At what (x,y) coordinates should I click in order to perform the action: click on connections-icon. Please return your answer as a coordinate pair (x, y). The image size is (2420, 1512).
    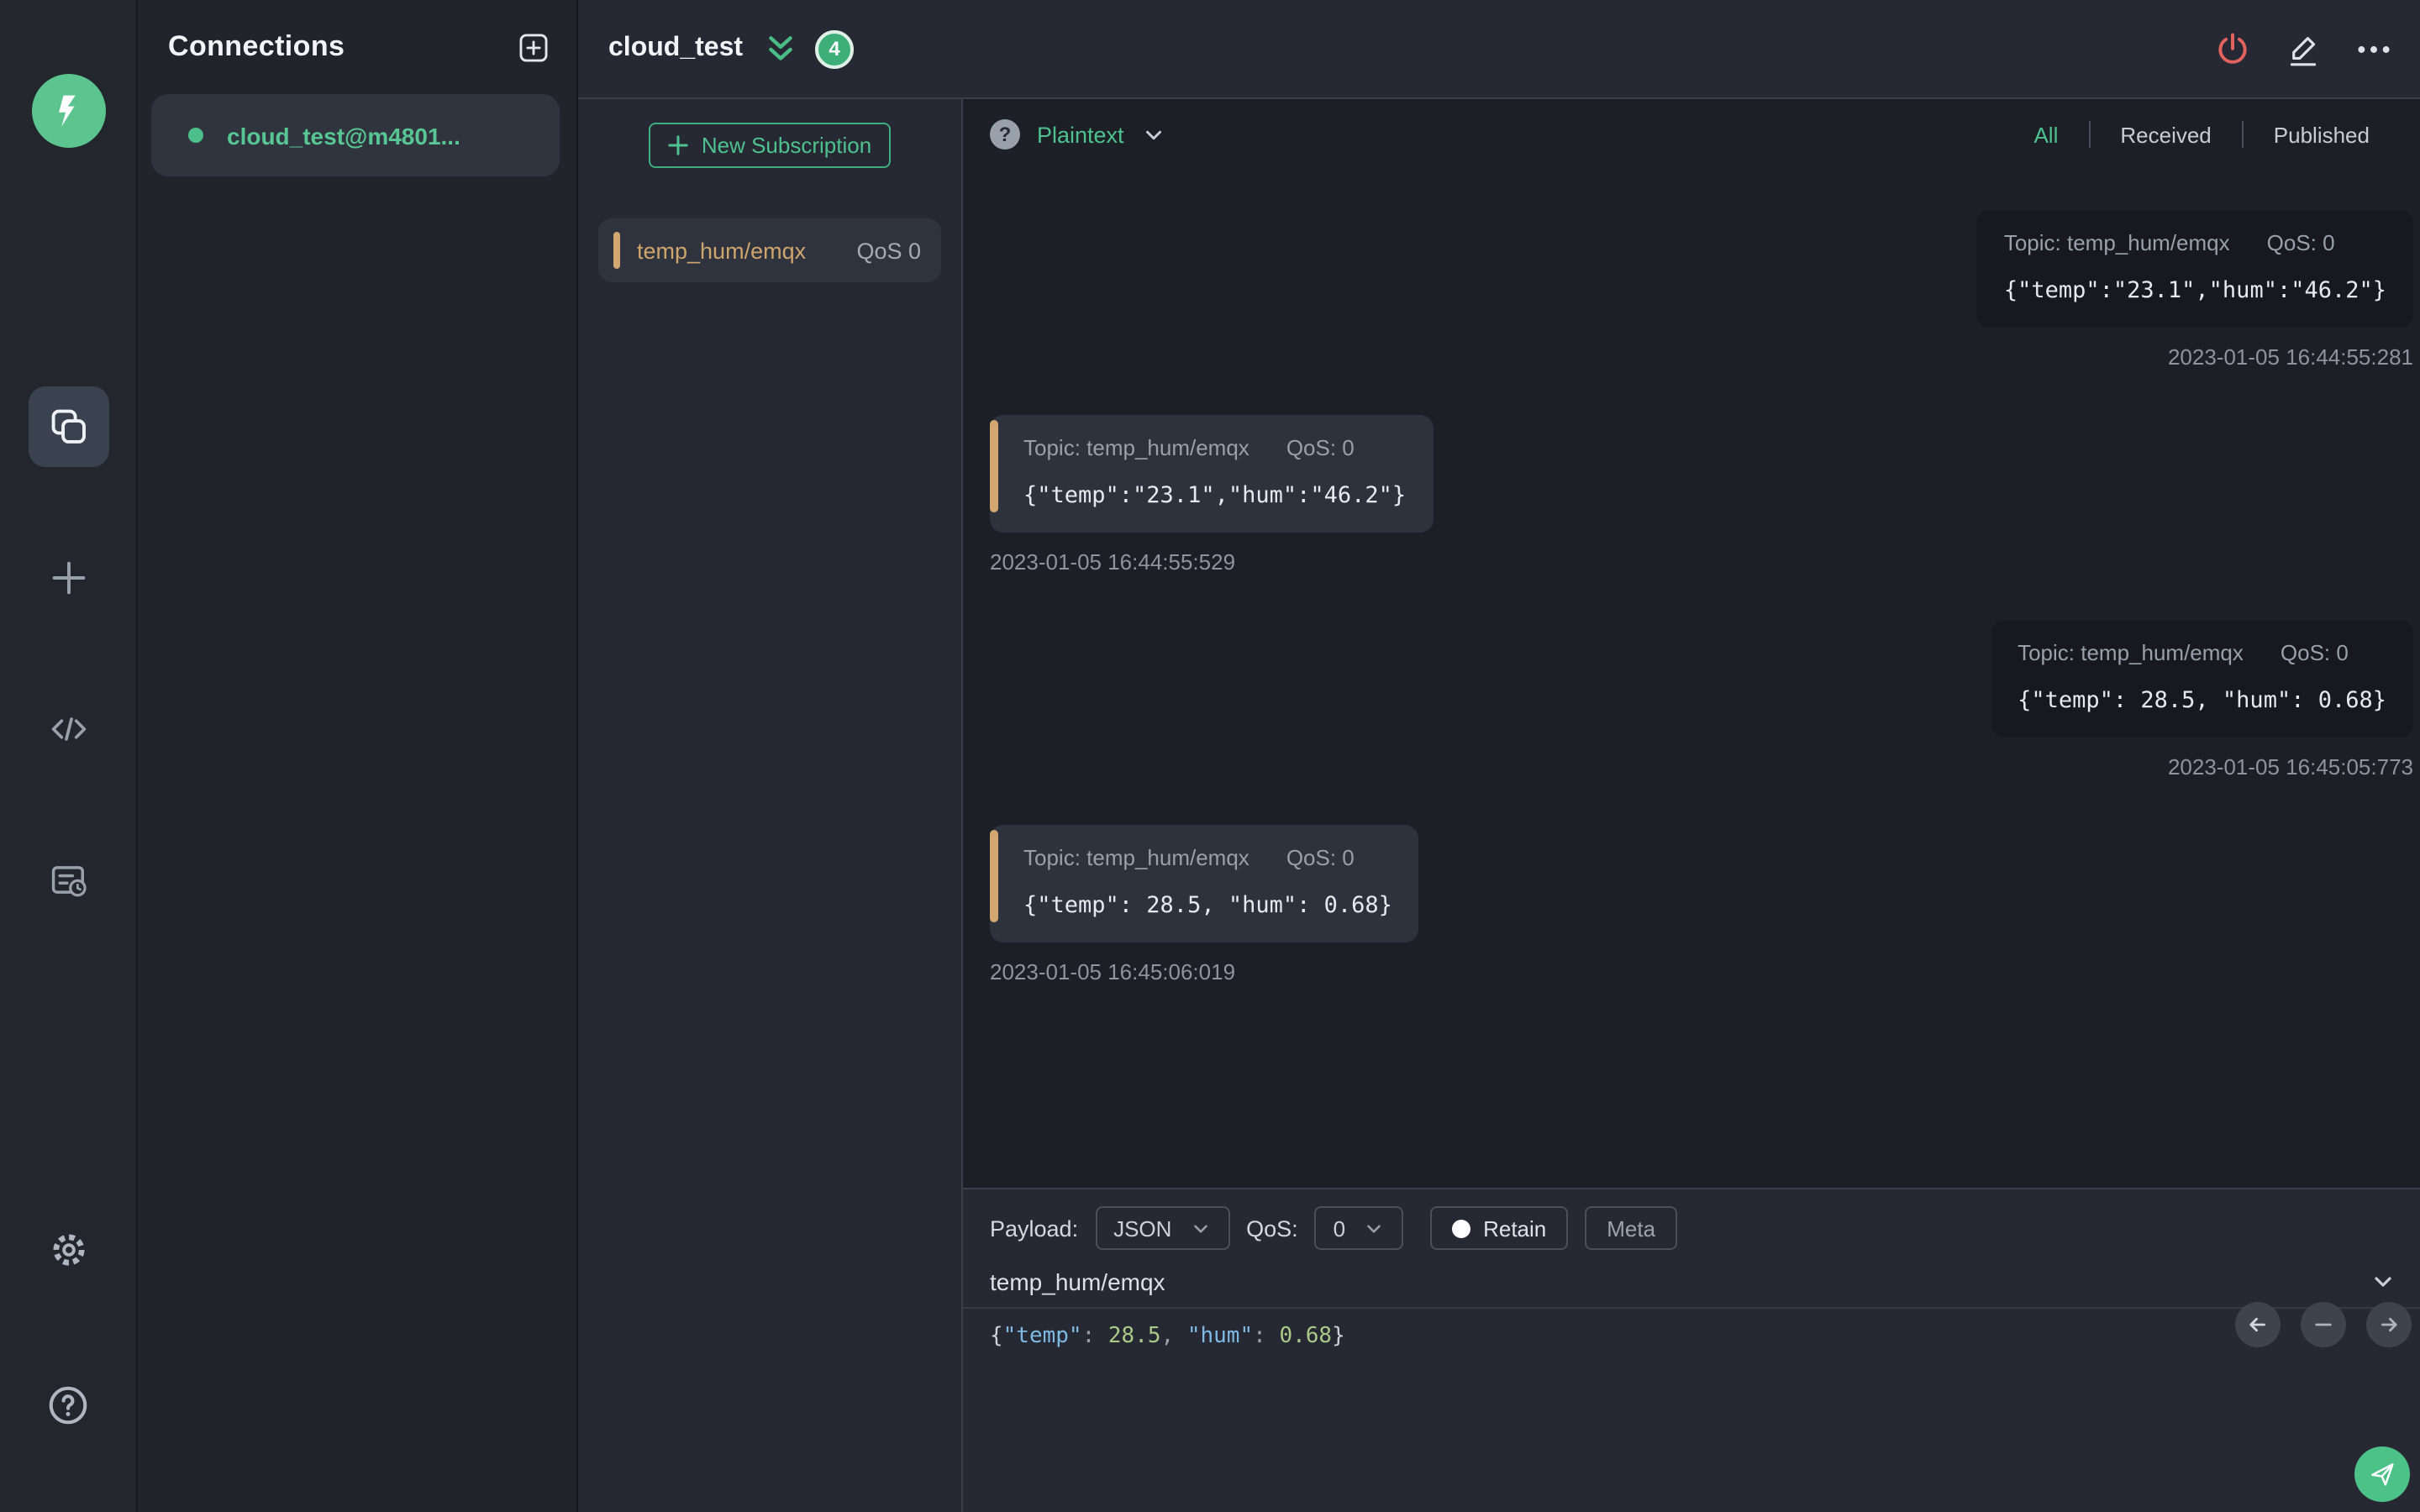
    Looking at the image, I should click on (67, 426).